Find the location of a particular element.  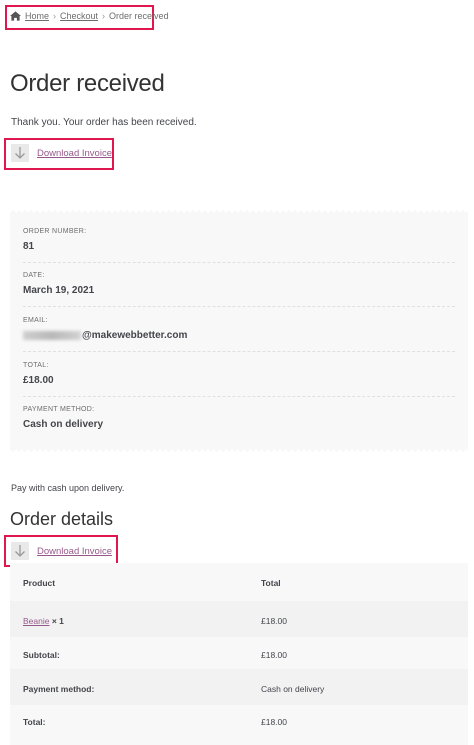

table-row-shade is located at coordinates (239, 619).